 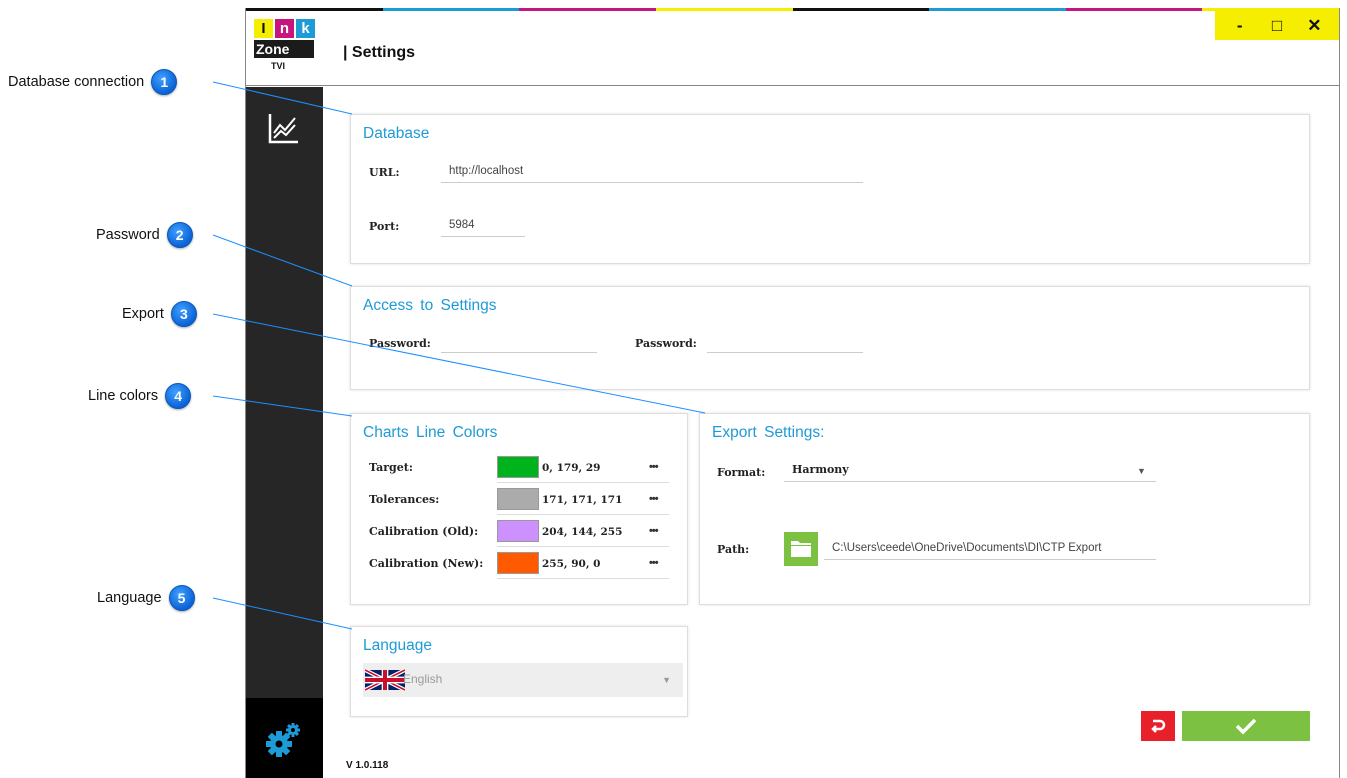 What do you see at coordinates (970, 471) in the screenshot?
I see `format-select: Harmony` at bounding box center [970, 471].